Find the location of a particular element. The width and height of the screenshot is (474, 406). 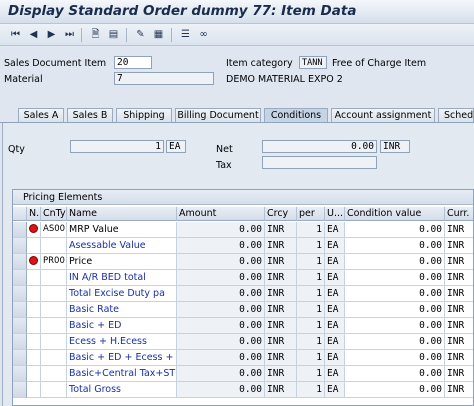

condition-type-cell: PR00 is located at coordinates (54, 262).